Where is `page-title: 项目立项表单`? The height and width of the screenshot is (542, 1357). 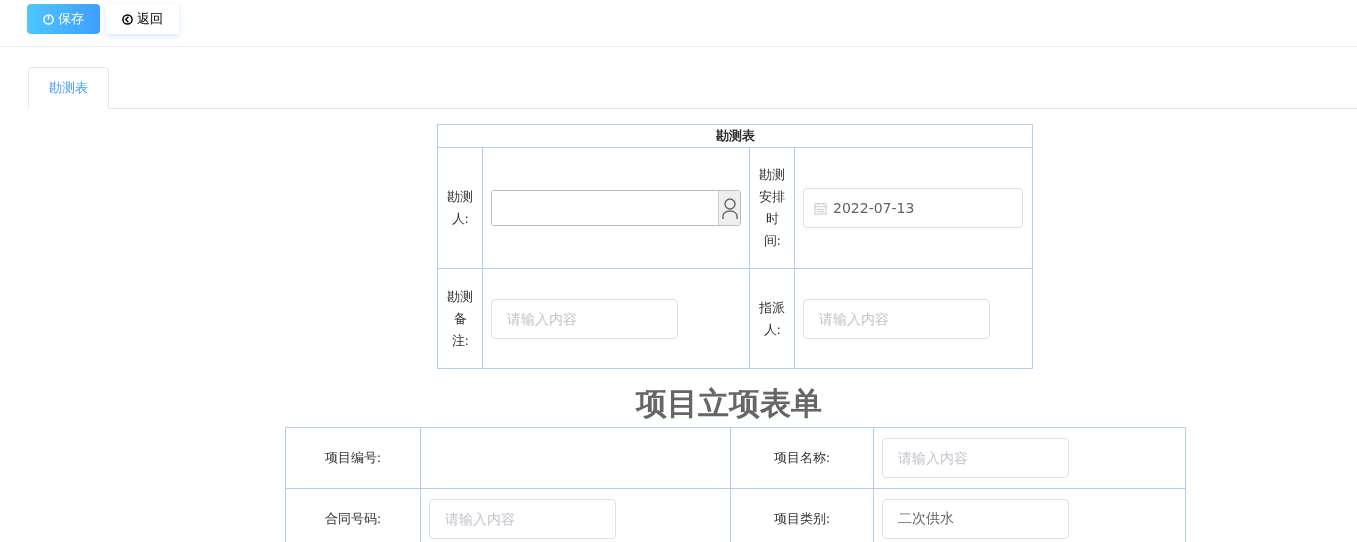 page-title: 项目立项表单 is located at coordinates (728, 403).